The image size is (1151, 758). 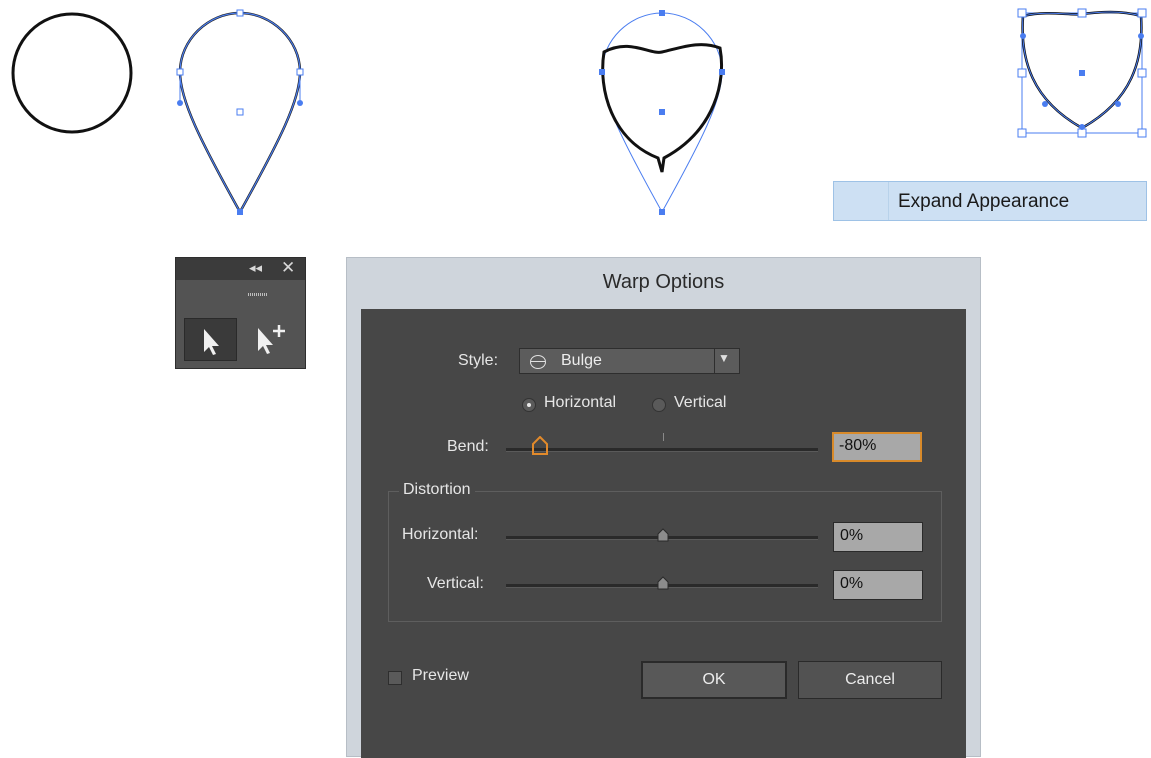 What do you see at coordinates (870, 680) in the screenshot?
I see `cancel-button: Cancel` at bounding box center [870, 680].